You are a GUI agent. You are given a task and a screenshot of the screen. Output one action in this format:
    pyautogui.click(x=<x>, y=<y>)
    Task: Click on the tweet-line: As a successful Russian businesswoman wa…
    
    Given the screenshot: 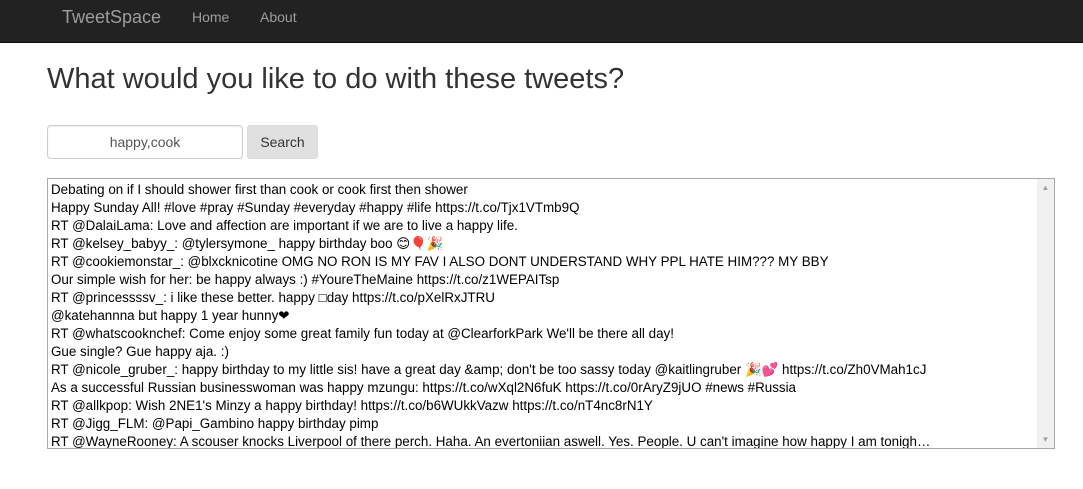 What is the action you would take?
    pyautogui.click(x=424, y=387)
    